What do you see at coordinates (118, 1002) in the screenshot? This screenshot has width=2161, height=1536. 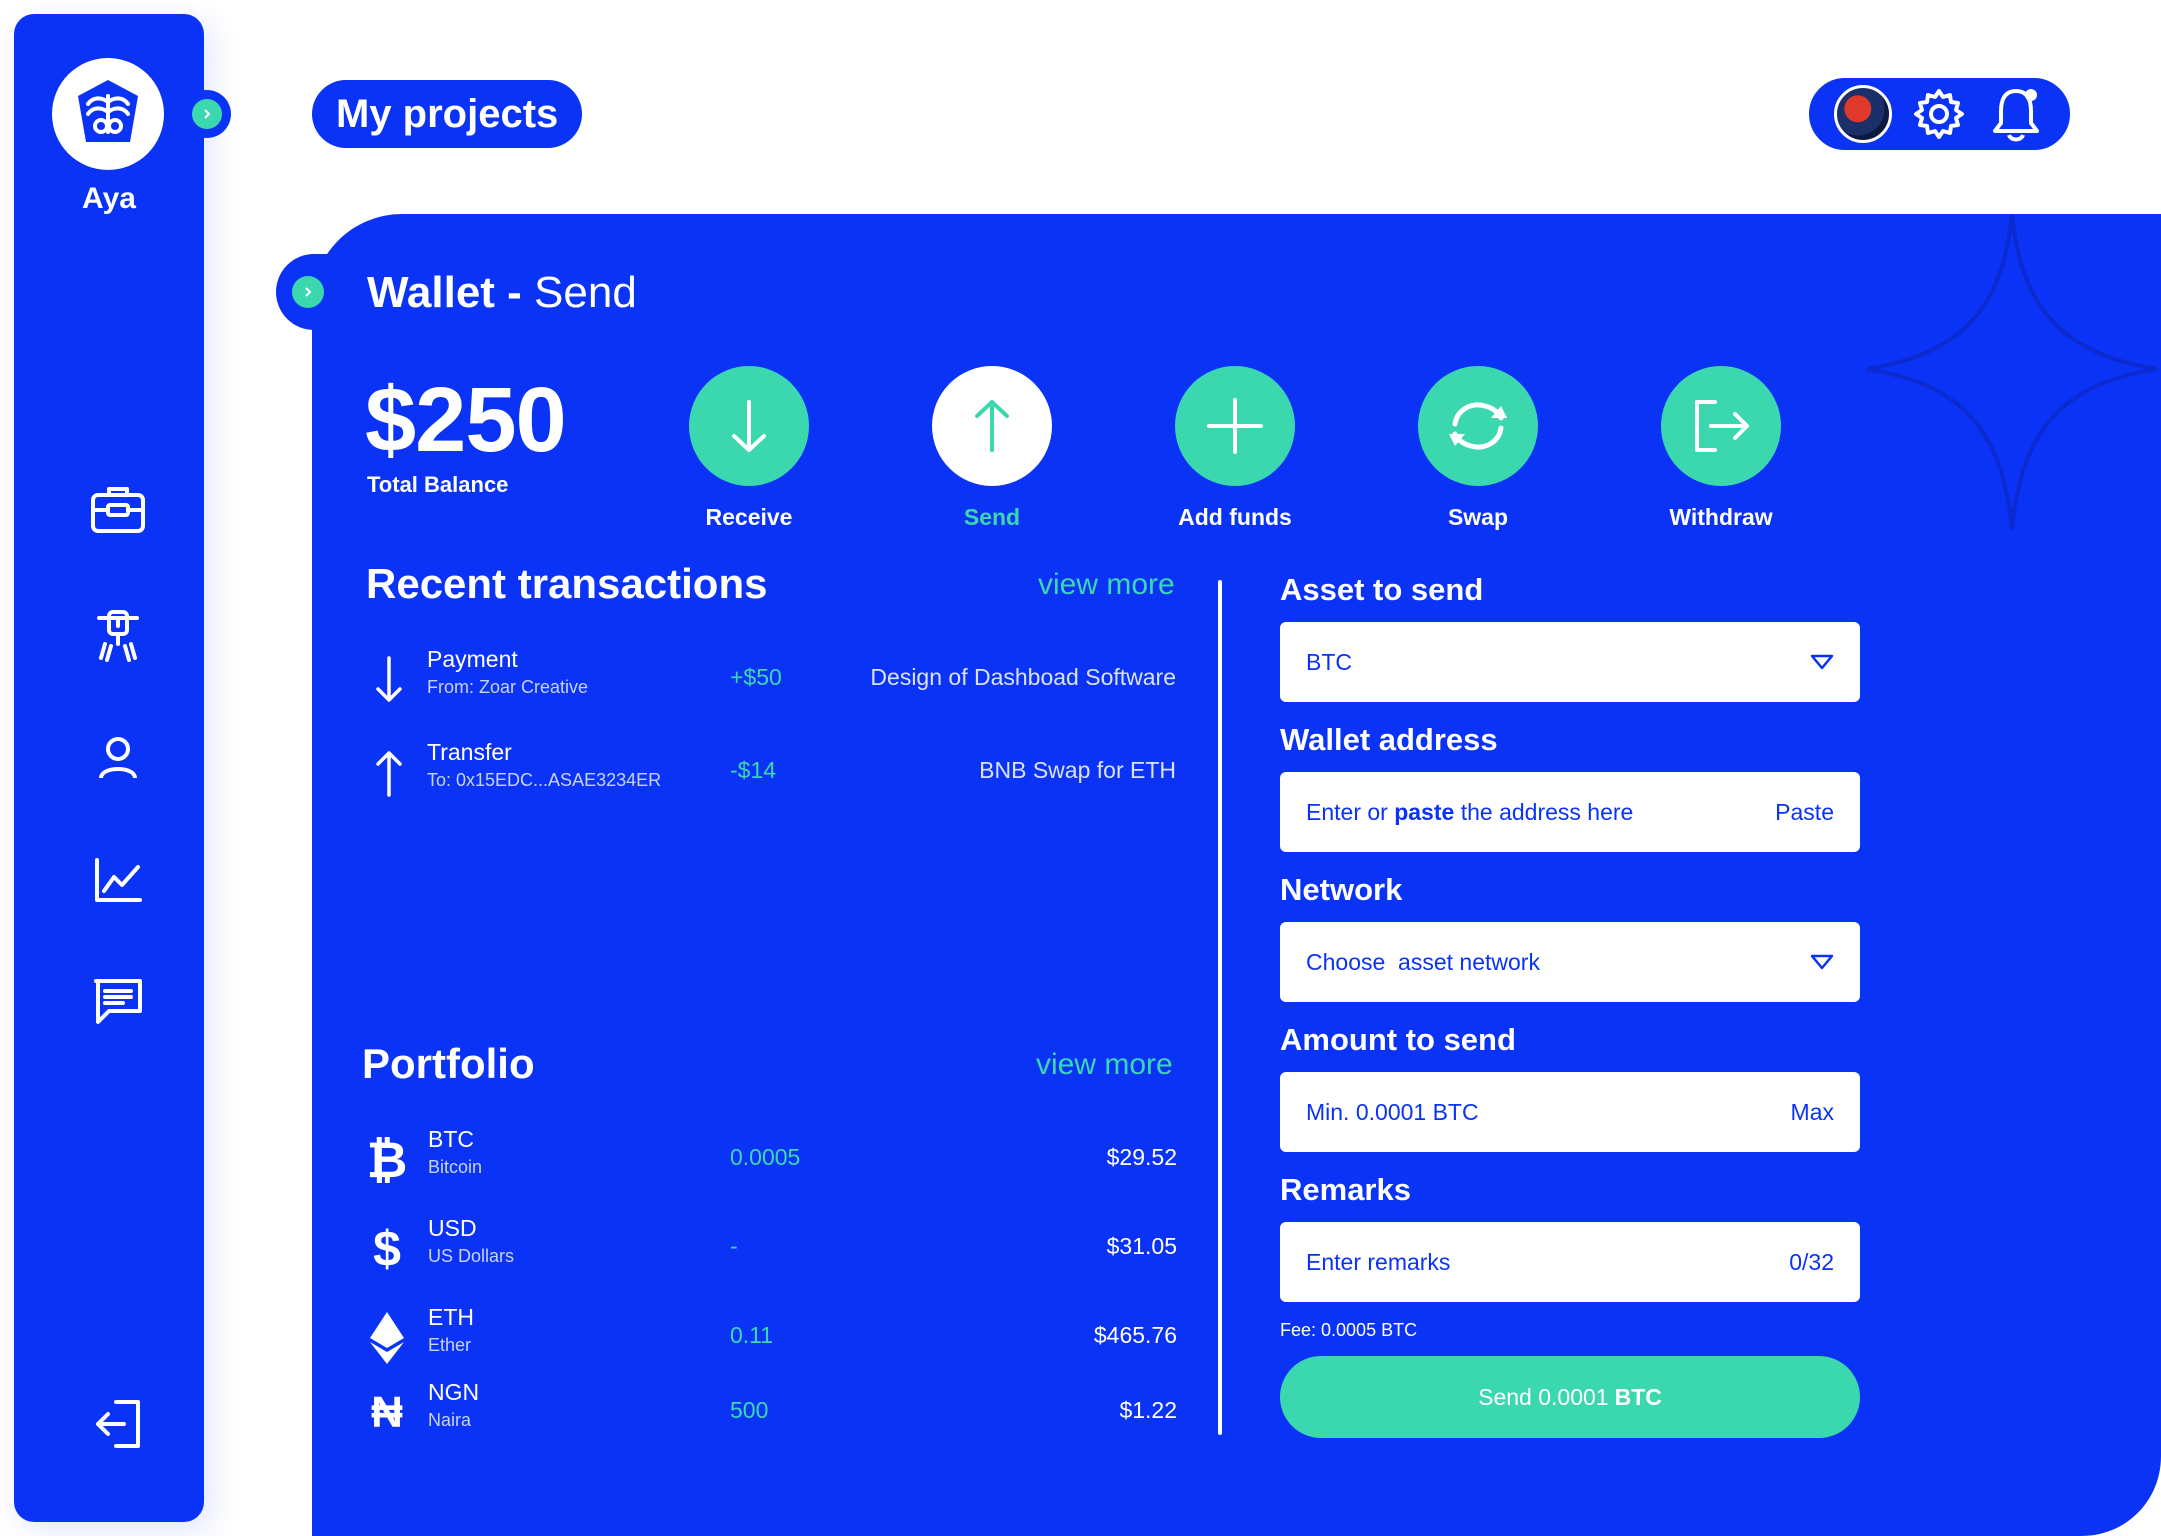 I see `sidebar-item-messages` at bounding box center [118, 1002].